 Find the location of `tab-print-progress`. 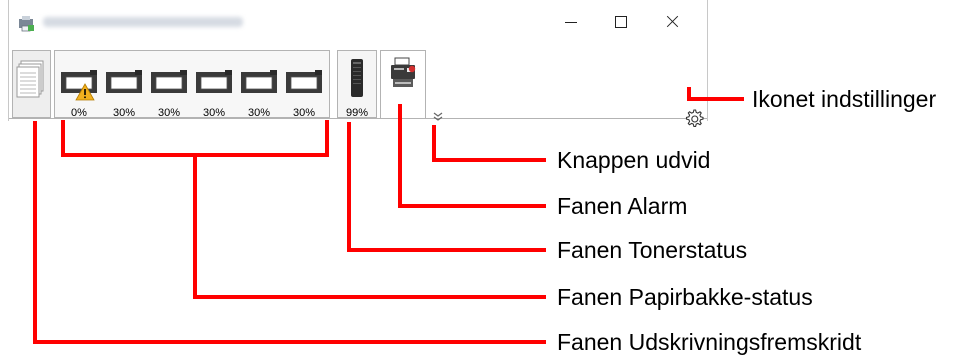

tab-print-progress is located at coordinates (31, 84).